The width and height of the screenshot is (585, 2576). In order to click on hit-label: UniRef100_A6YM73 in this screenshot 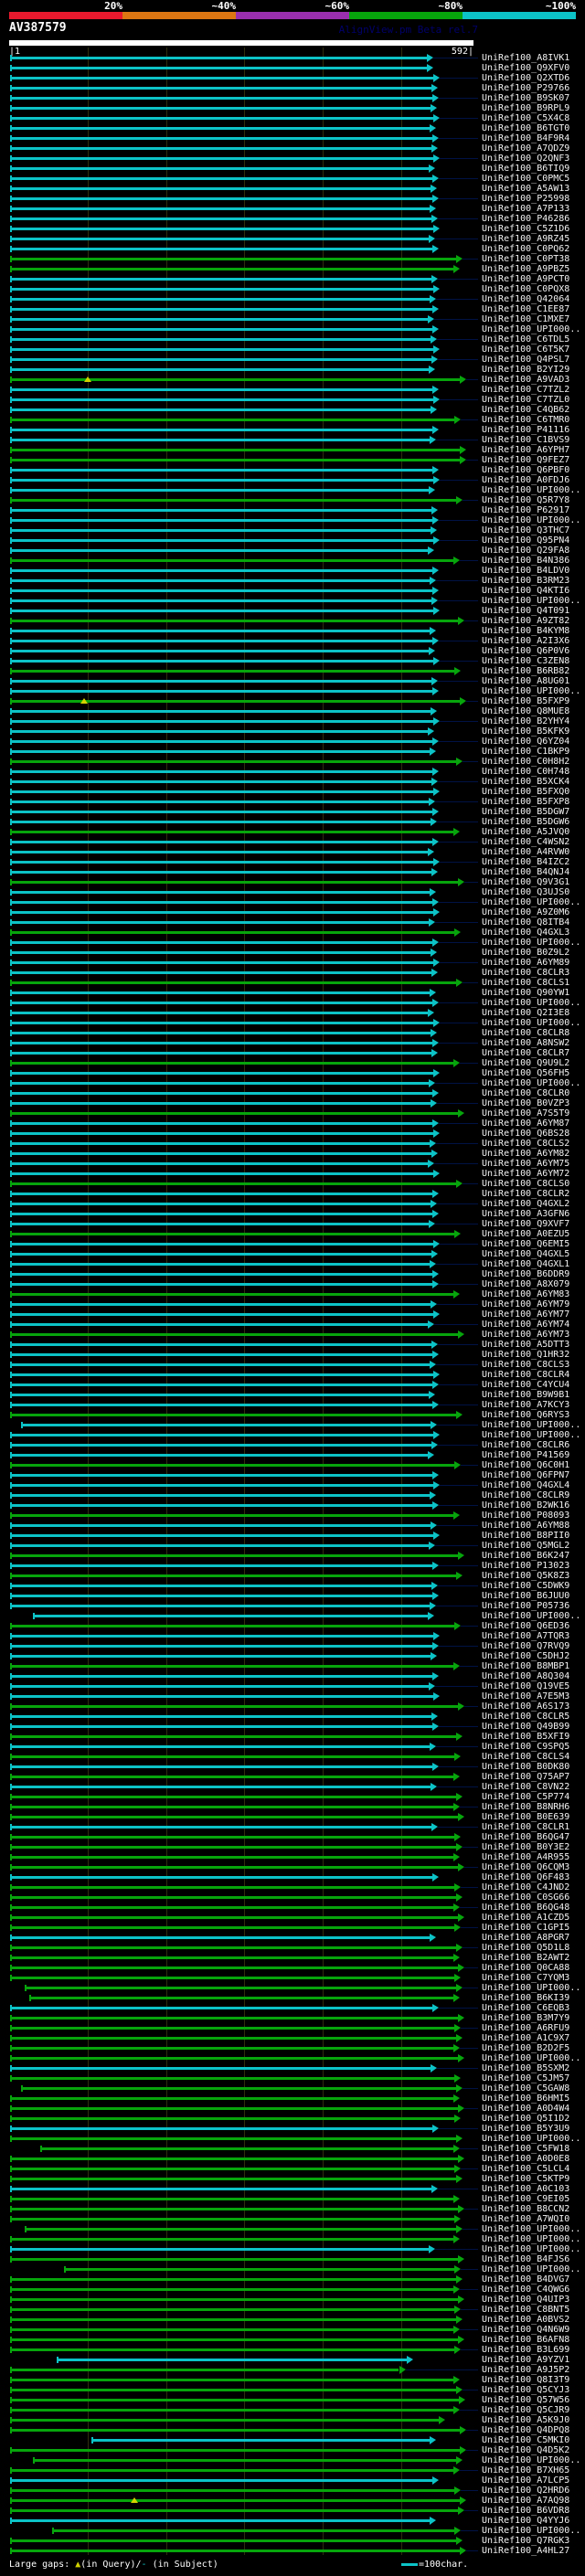, I will do `click(525, 1335)`.